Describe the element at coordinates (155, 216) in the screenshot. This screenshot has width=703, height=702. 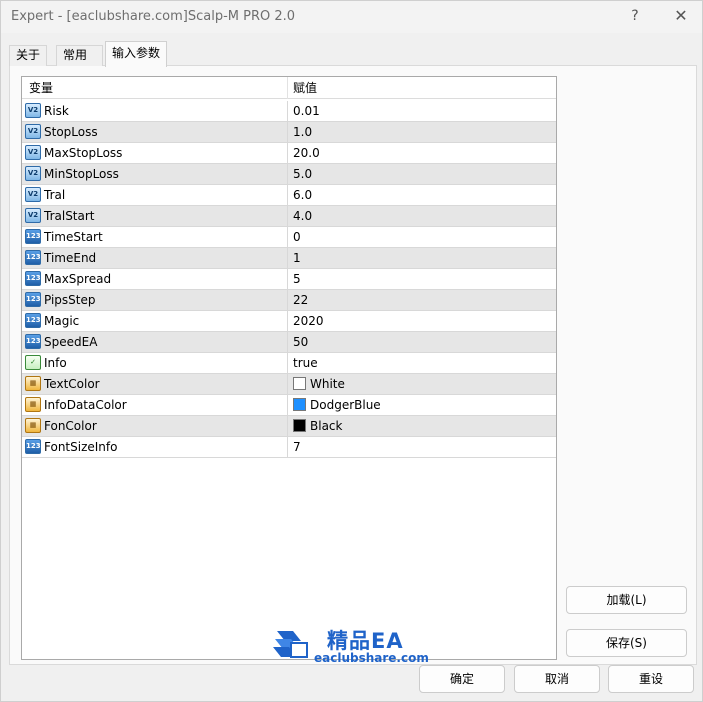
I see `variable-cell: V2 TralStart` at that location.